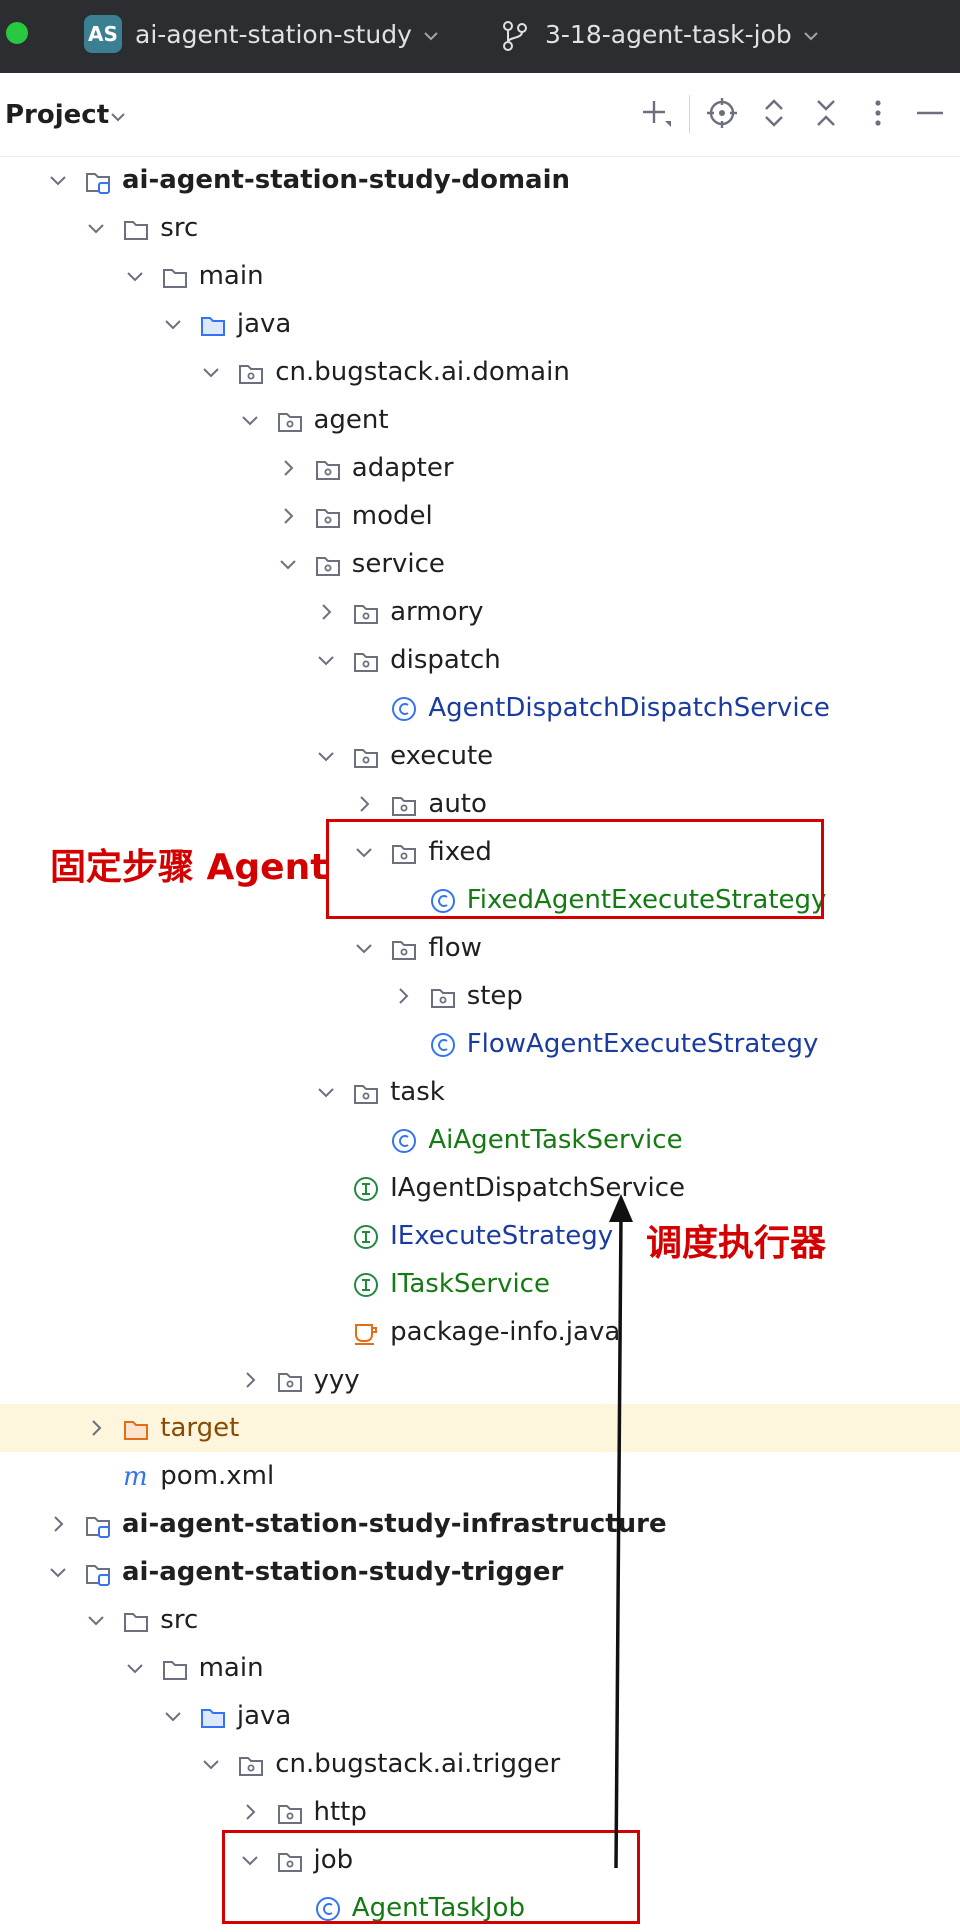  Describe the element at coordinates (346, 180) in the screenshot. I see `tree-item-label: ai-agent-station-study-domain` at that location.